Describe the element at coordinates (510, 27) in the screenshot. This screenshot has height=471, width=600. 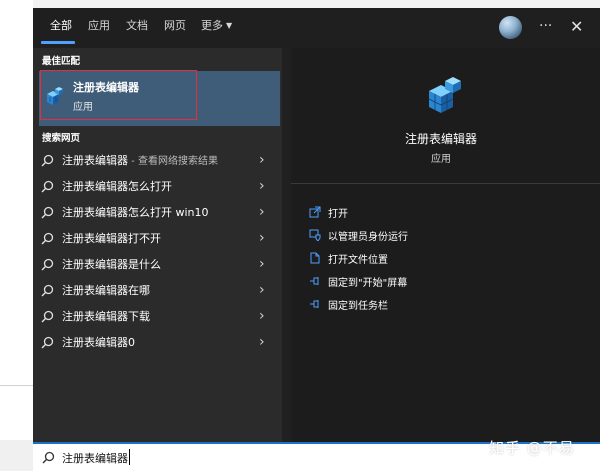
I see `avatar` at that location.